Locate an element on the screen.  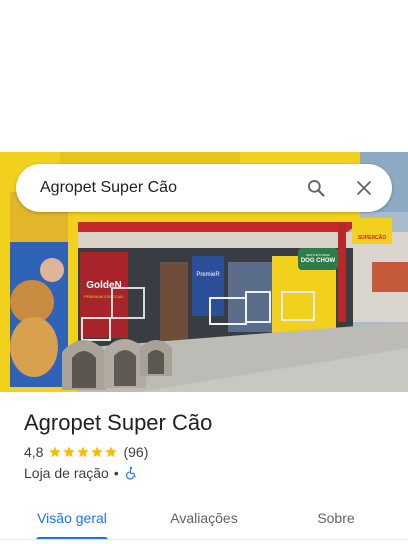
rating-row: 4,8 (96) is located at coordinates (86, 452).